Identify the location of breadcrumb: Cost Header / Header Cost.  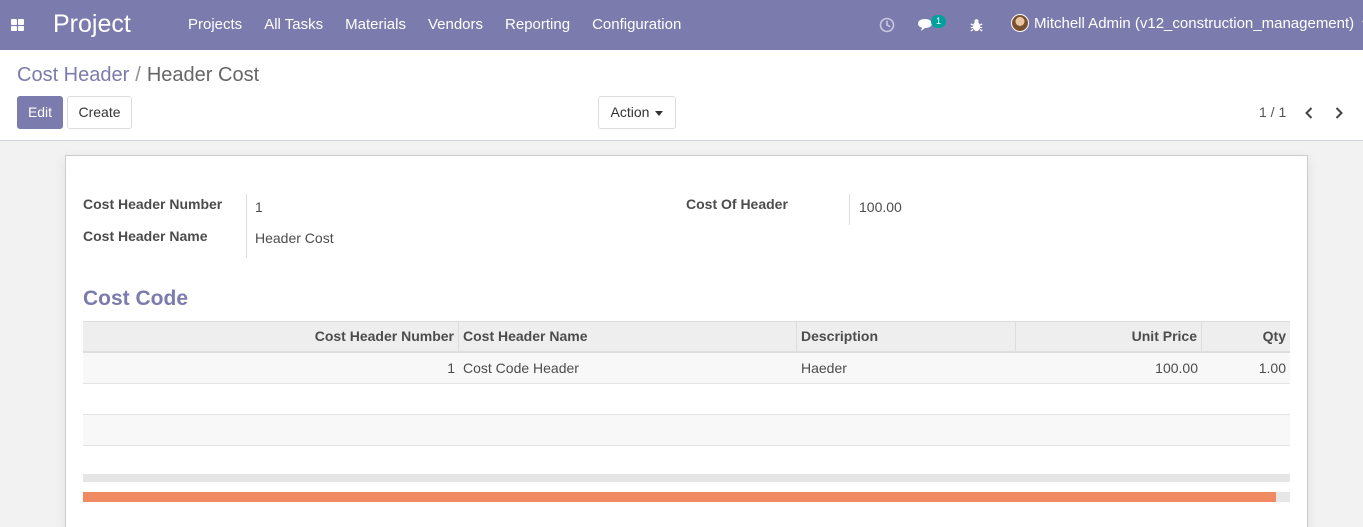
(138, 75).